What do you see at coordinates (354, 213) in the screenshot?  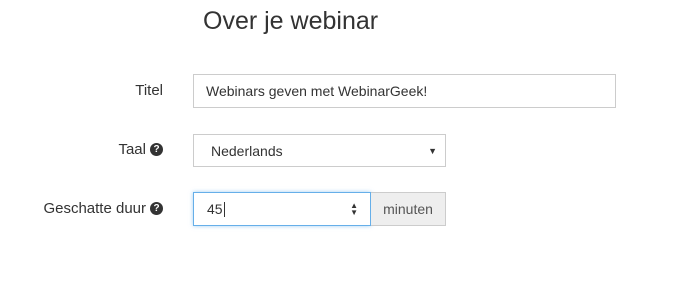 I see `spin-down-icon: ▼` at bounding box center [354, 213].